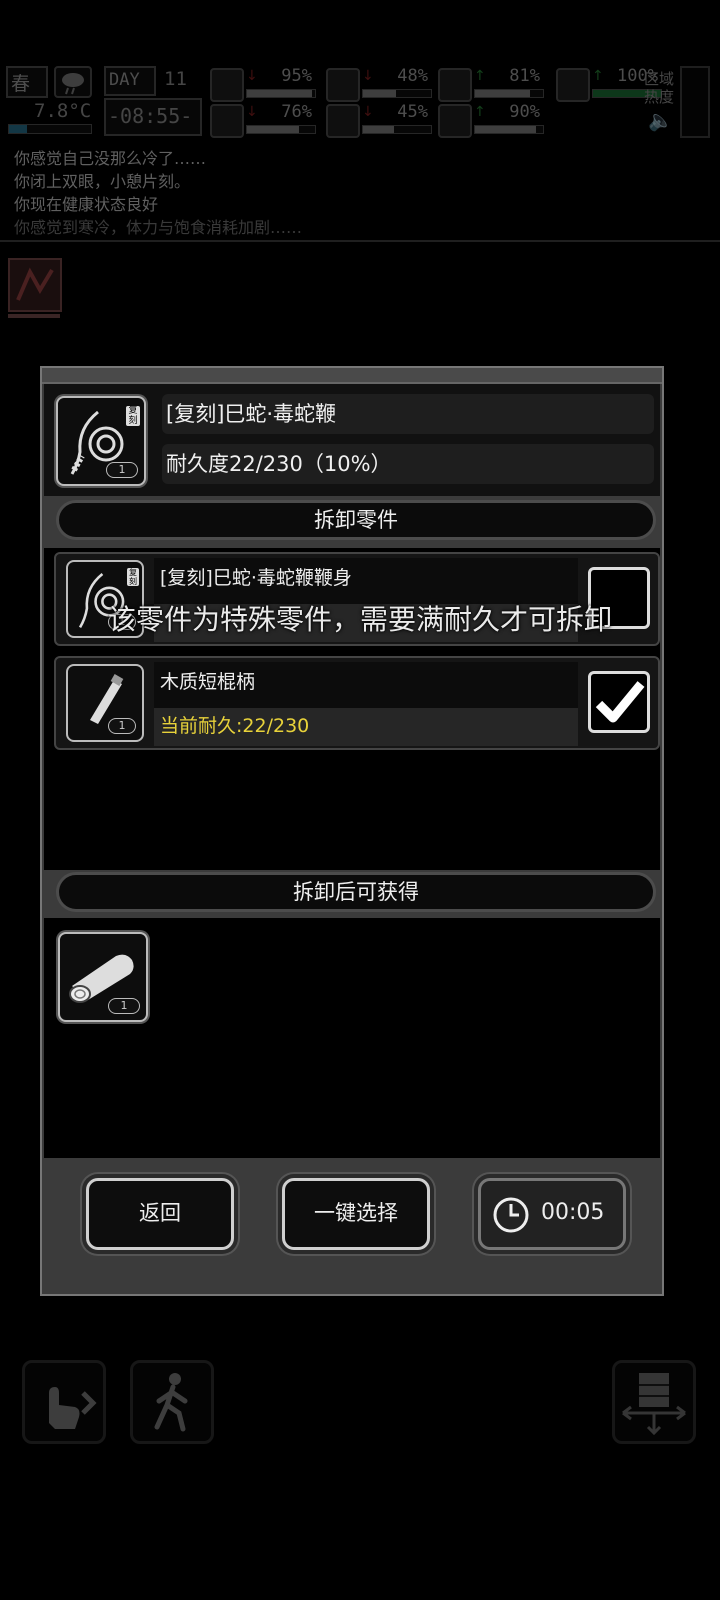 The image size is (720, 1600). What do you see at coordinates (412, 112) in the screenshot?
I see `stat-value: 45%` at bounding box center [412, 112].